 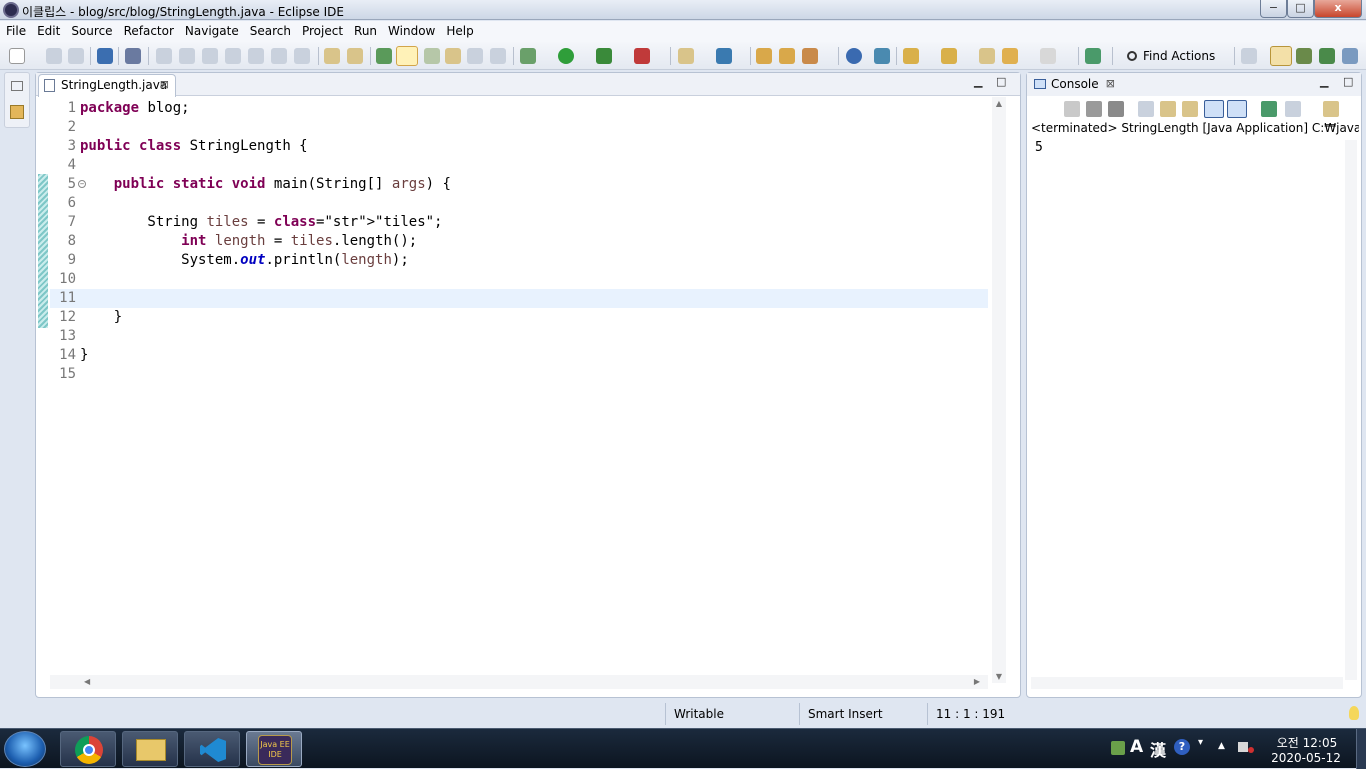 What do you see at coordinates (1187, 683) in the screenshot?
I see `horizontal-scrollbar` at bounding box center [1187, 683].